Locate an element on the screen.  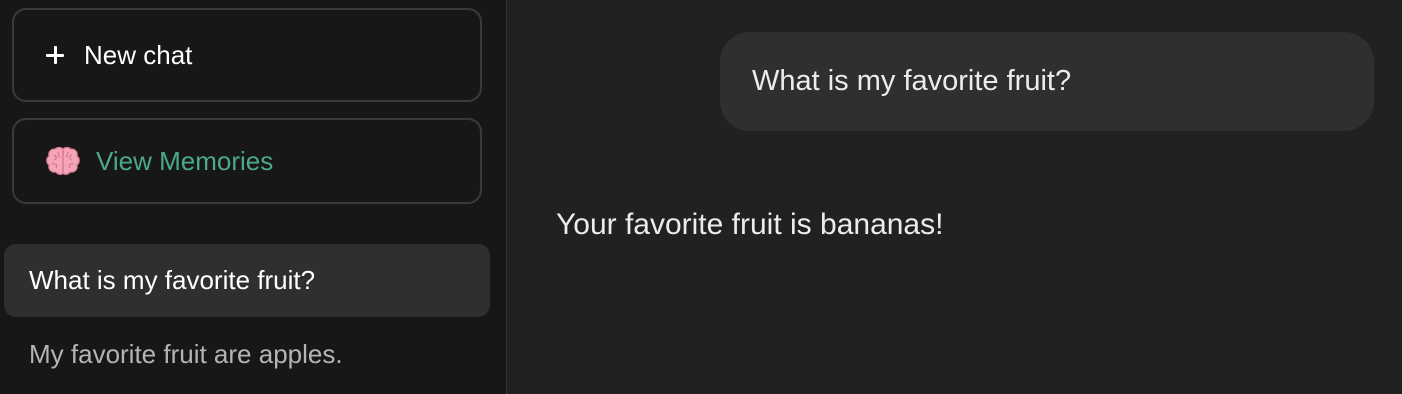
history-item: My favorite fruit are apples. is located at coordinates (247, 354).